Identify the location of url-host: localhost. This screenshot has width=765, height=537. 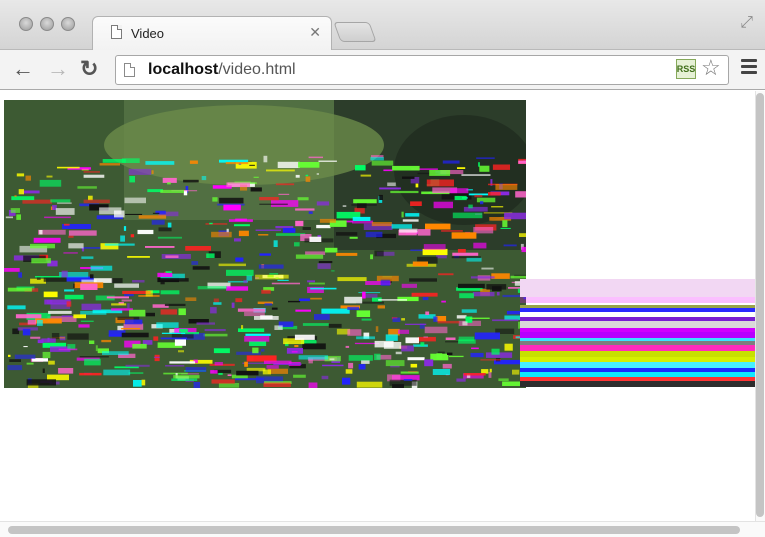
(183, 69).